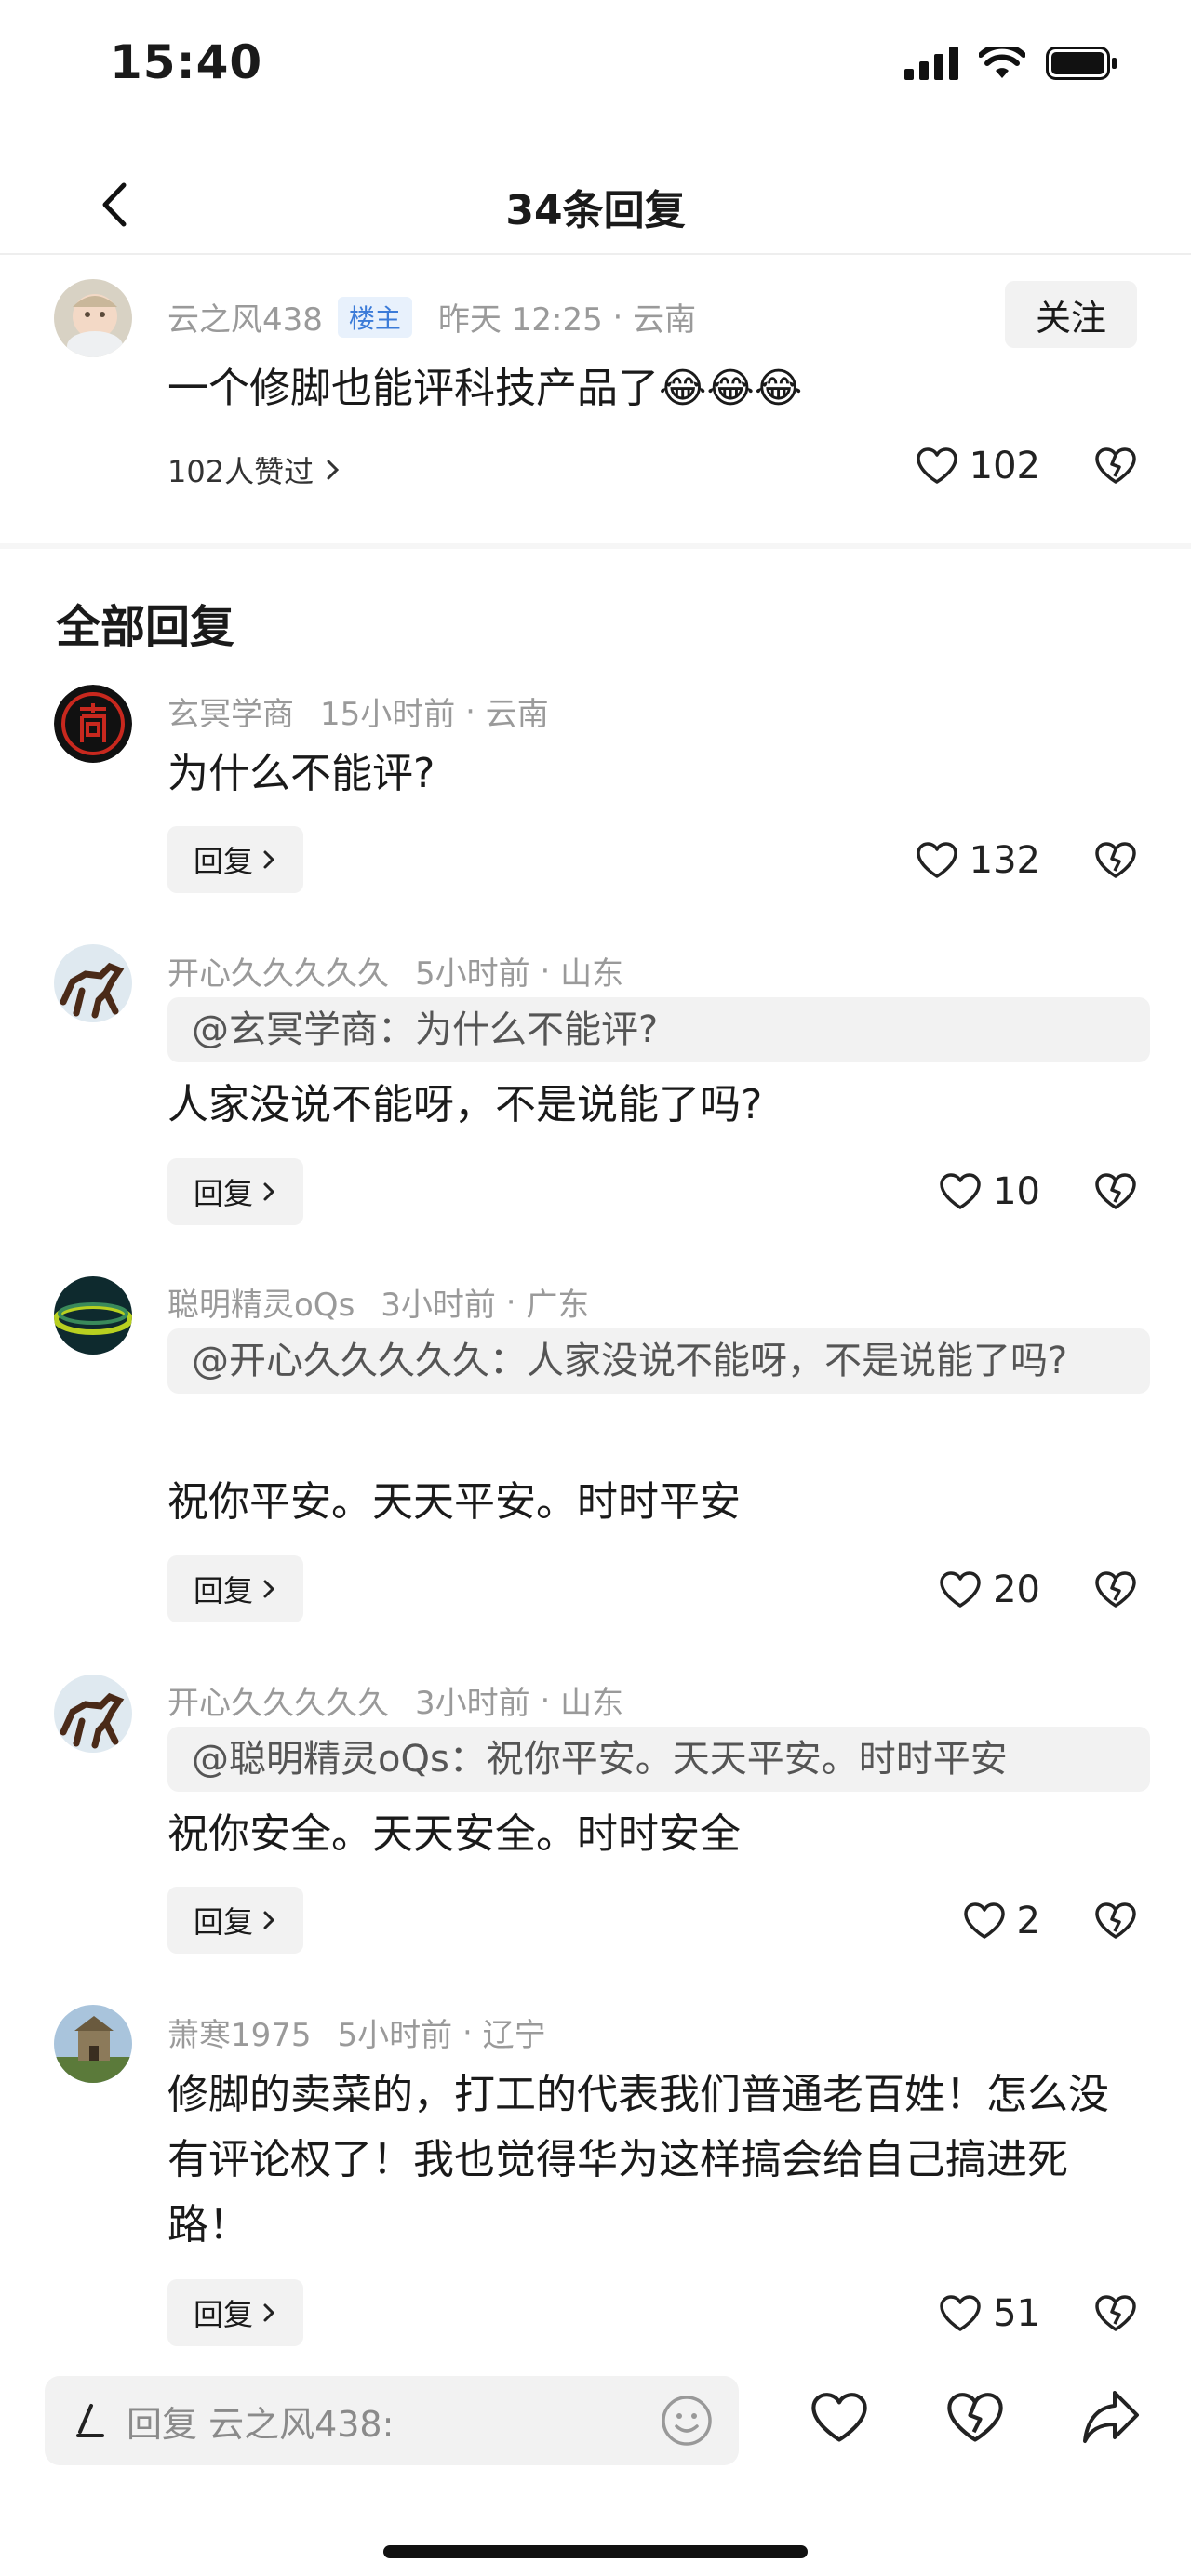  I want to click on username: 萧寒1975, so click(239, 2032).